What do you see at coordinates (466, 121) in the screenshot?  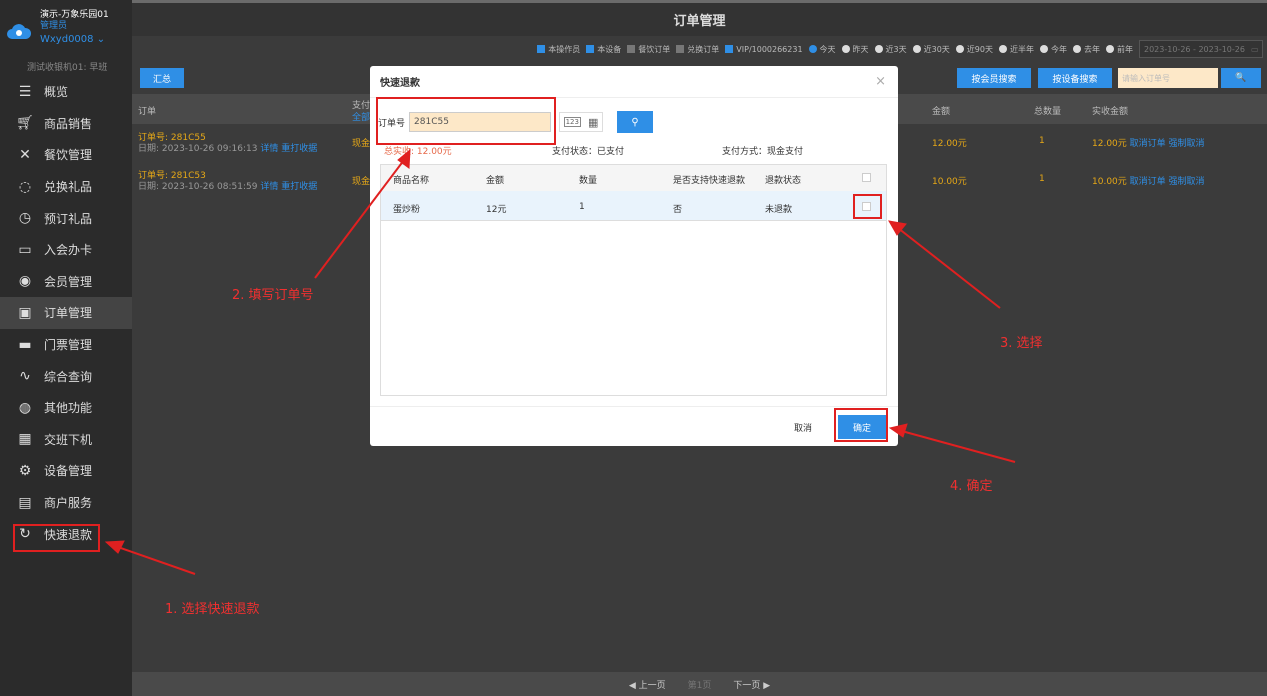 I see `highlight-order-input` at bounding box center [466, 121].